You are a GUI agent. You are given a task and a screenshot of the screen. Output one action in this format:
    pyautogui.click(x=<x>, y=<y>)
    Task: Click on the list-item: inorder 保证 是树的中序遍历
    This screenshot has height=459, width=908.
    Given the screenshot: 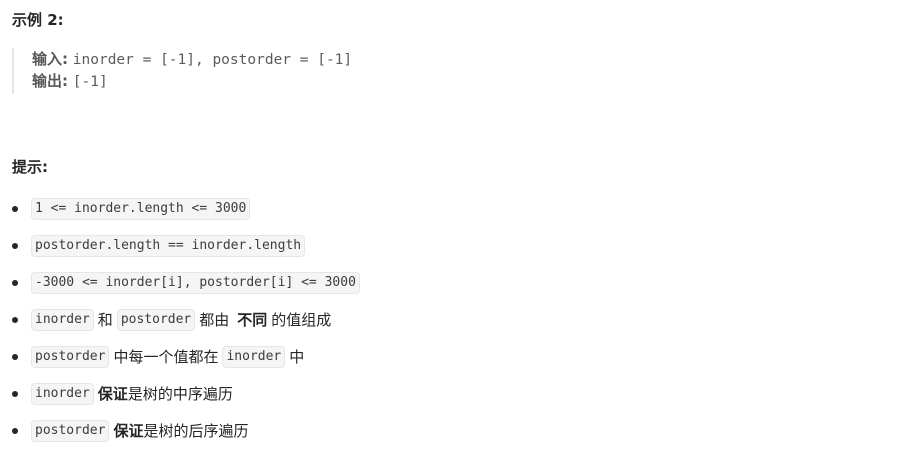 What is the action you would take?
    pyautogui.click(x=452, y=393)
    